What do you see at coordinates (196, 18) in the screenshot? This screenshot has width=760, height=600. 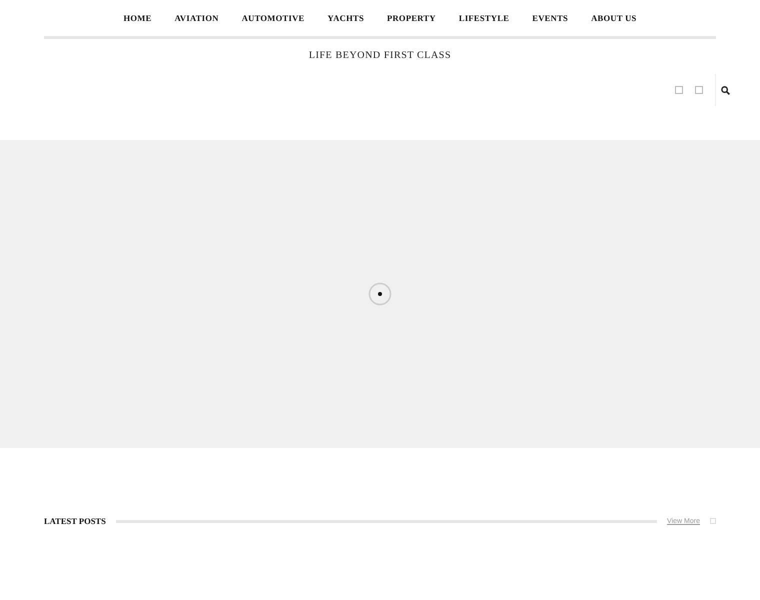 I see `nav-link: AVIATION` at bounding box center [196, 18].